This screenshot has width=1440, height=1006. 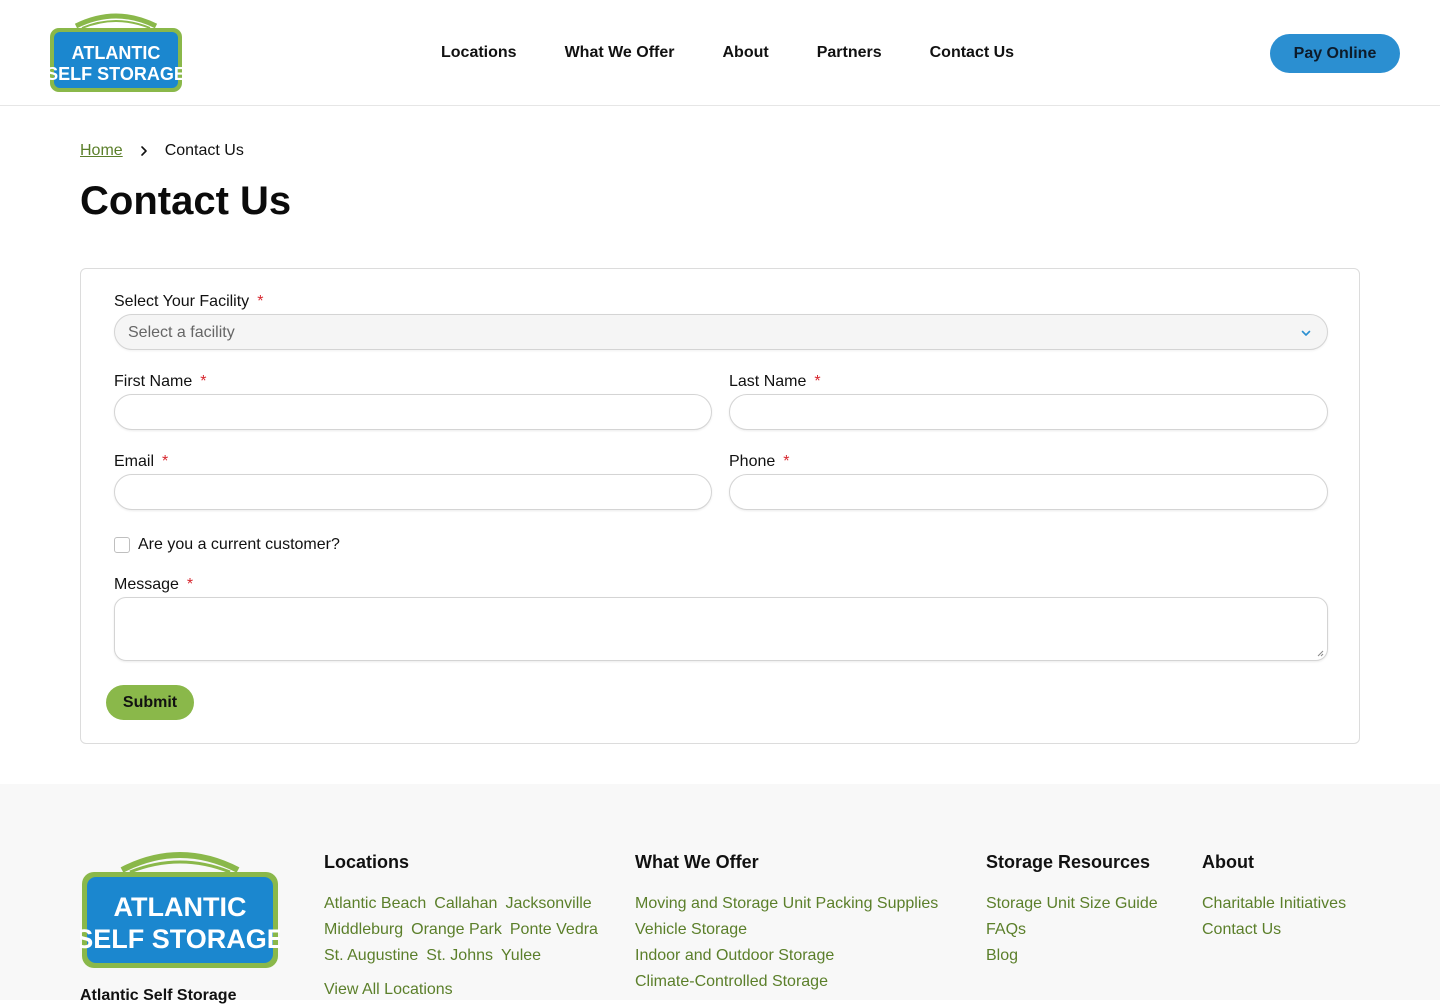 What do you see at coordinates (153, 381) in the screenshot?
I see `first-name-label-text: First Name` at bounding box center [153, 381].